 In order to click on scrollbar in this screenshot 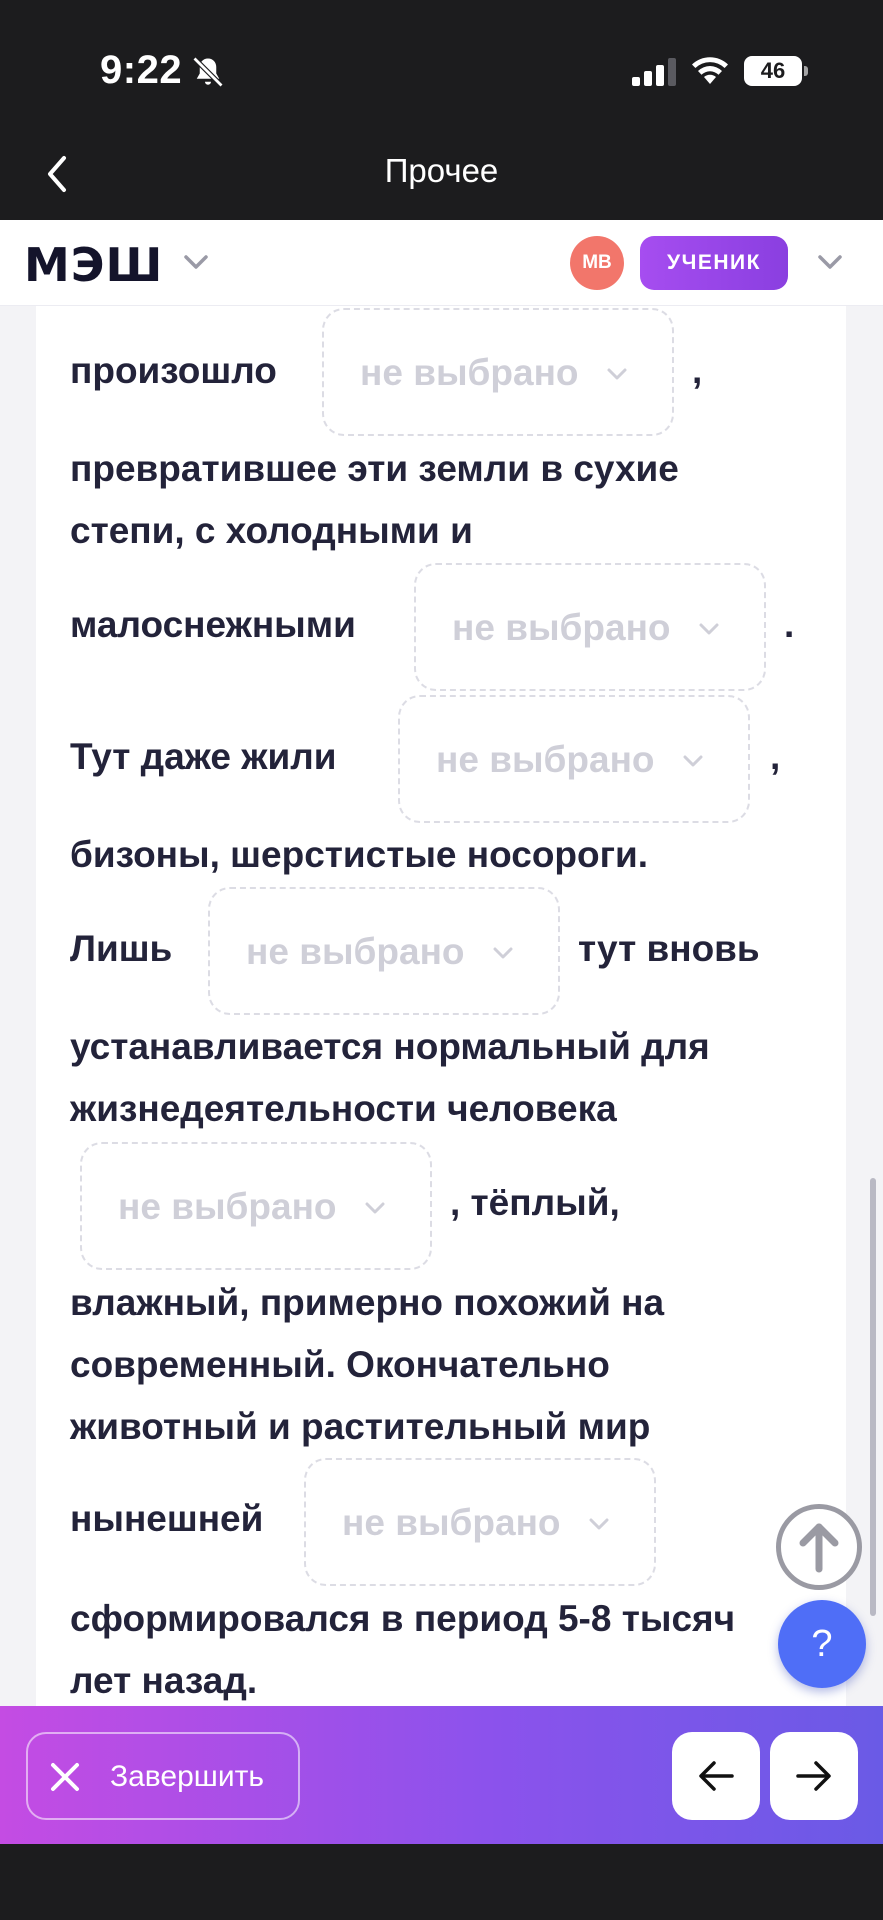, I will do `click(873, 1397)`.